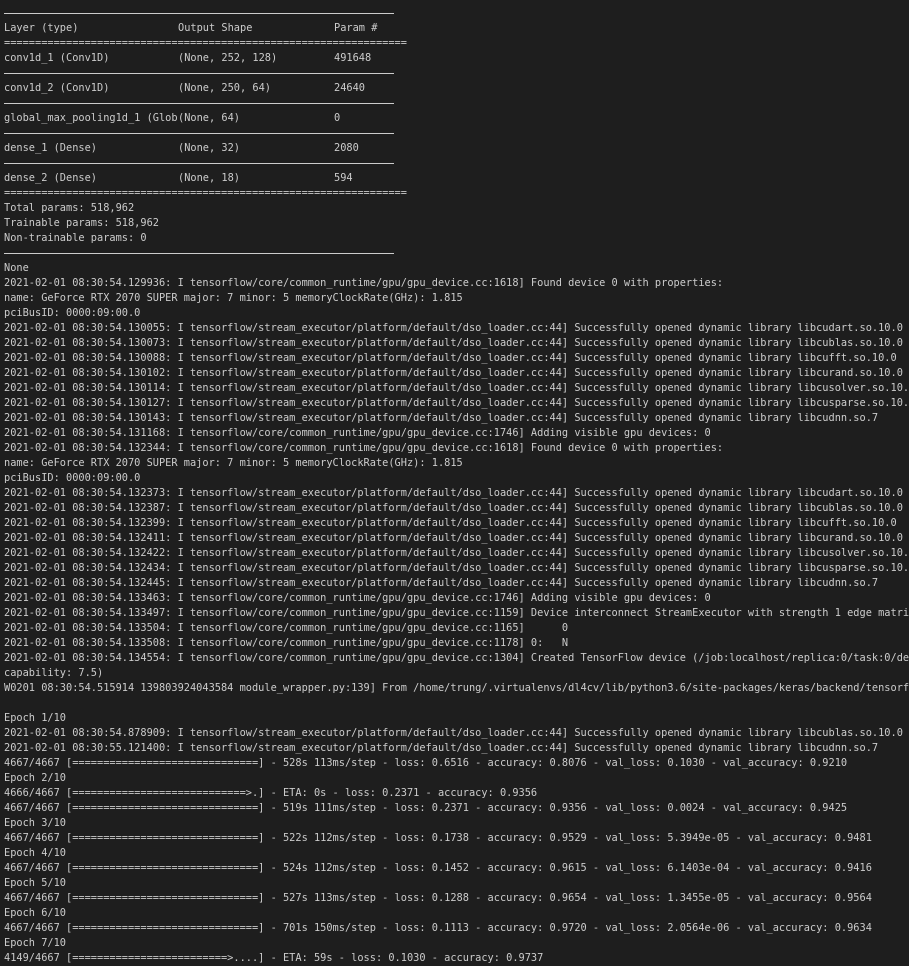 Image resolution: width=909 pixels, height=966 pixels. I want to click on layer-name: dense_2 (Dense), so click(50, 178).